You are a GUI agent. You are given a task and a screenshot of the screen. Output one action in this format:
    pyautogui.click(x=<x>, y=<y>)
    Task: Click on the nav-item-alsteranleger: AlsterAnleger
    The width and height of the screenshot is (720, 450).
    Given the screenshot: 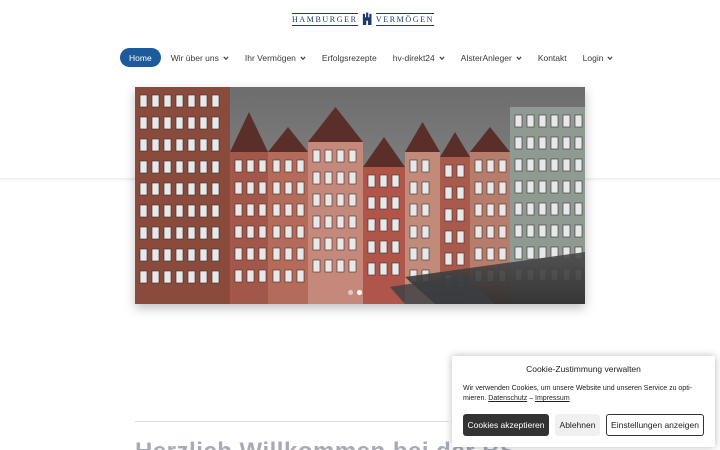 What is the action you would take?
    pyautogui.click(x=491, y=57)
    